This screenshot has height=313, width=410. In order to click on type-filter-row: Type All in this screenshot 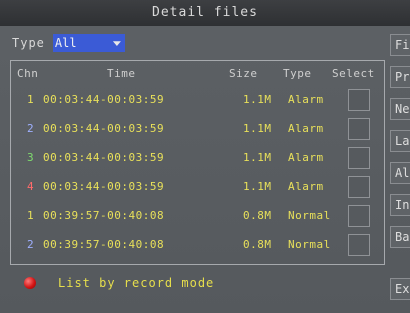, I will do `click(68, 43)`.